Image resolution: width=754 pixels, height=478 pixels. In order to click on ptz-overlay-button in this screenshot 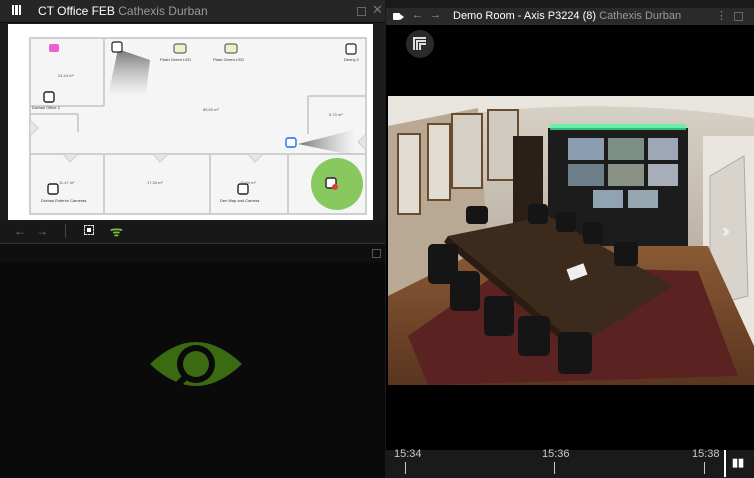, I will do `click(420, 44)`.